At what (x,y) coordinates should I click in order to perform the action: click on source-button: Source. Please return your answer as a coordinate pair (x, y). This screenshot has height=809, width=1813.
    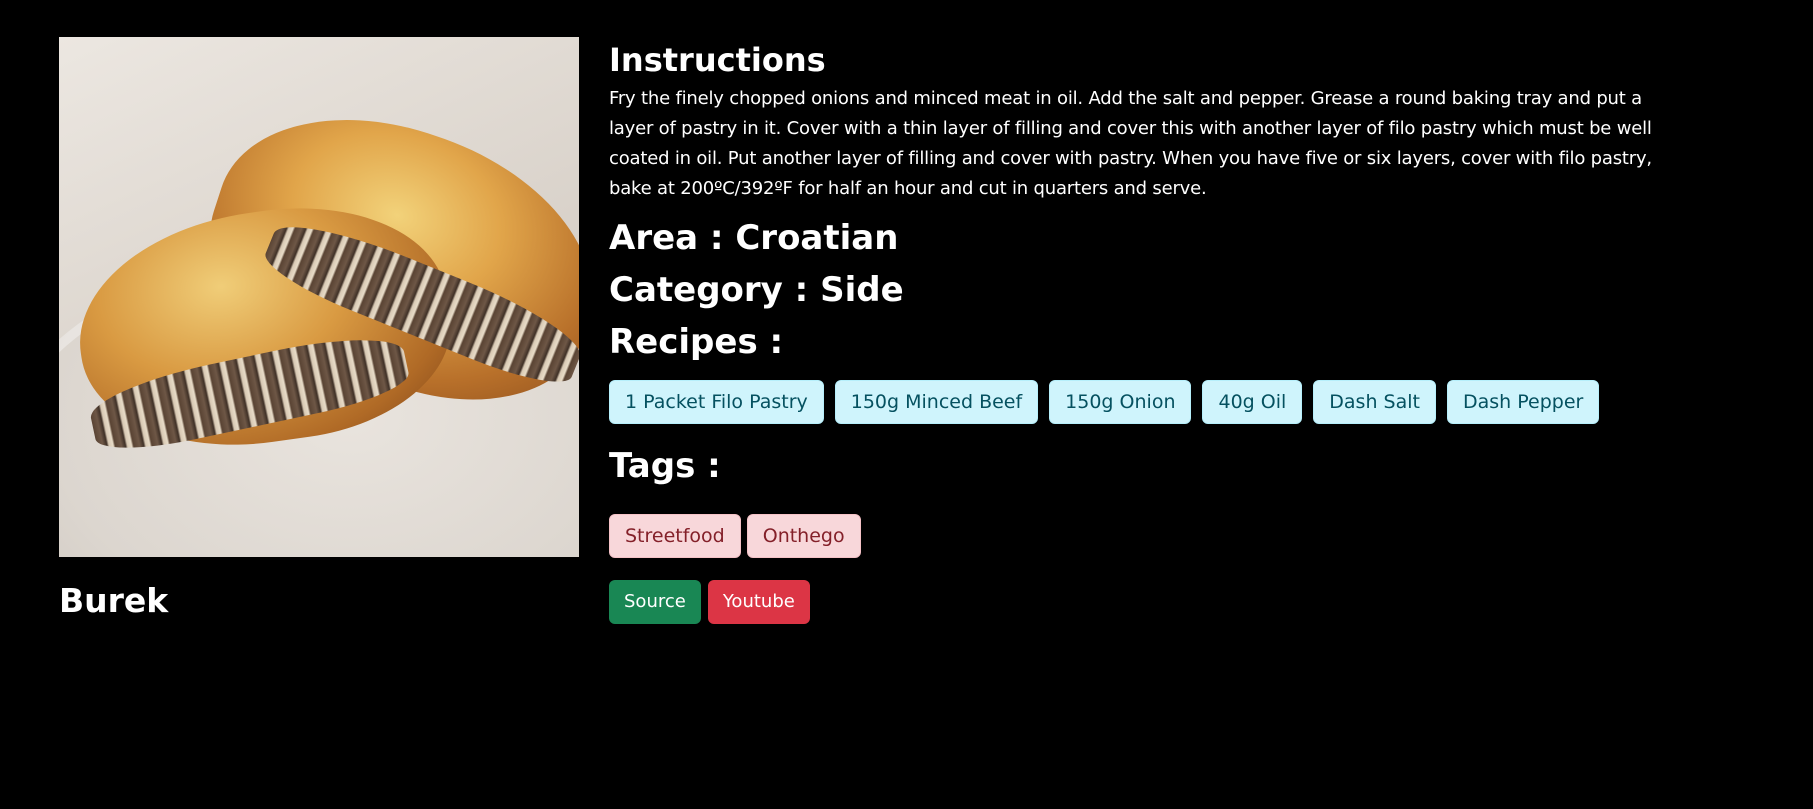
    Looking at the image, I should click on (655, 602).